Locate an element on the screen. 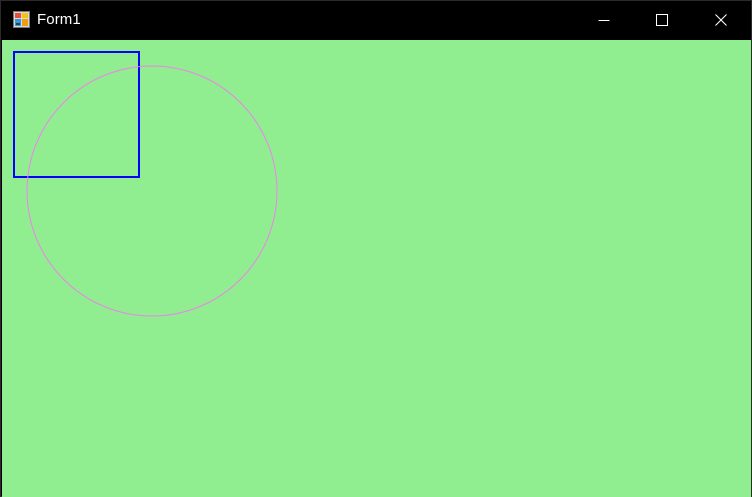 This screenshot has height=497, width=752. window-title: Form1 is located at coordinates (59, 19).